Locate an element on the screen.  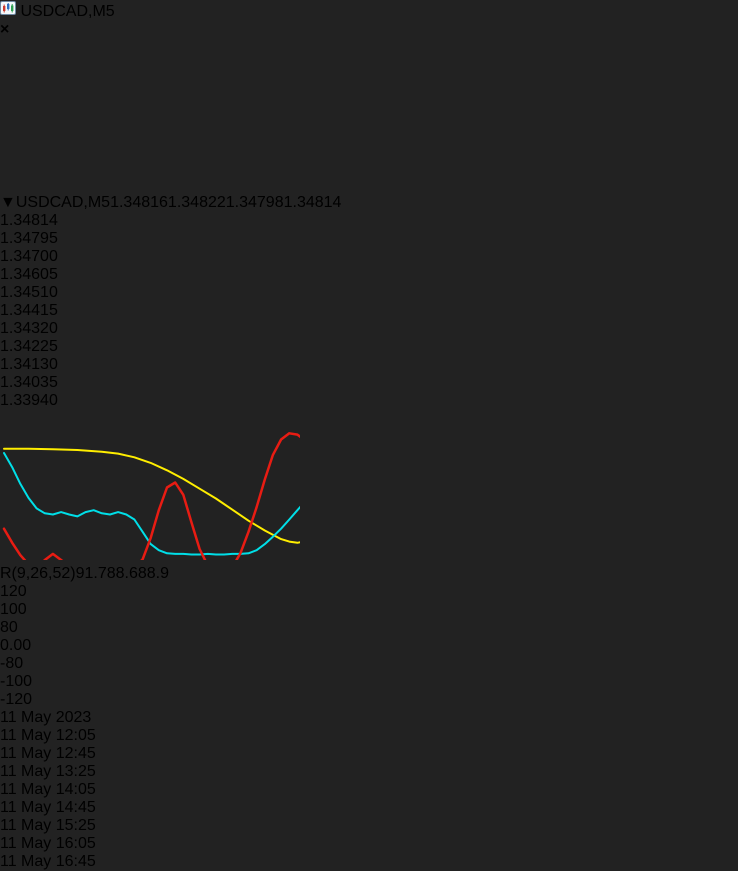
indicator-value-1: 91.7 is located at coordinates (91, 573).